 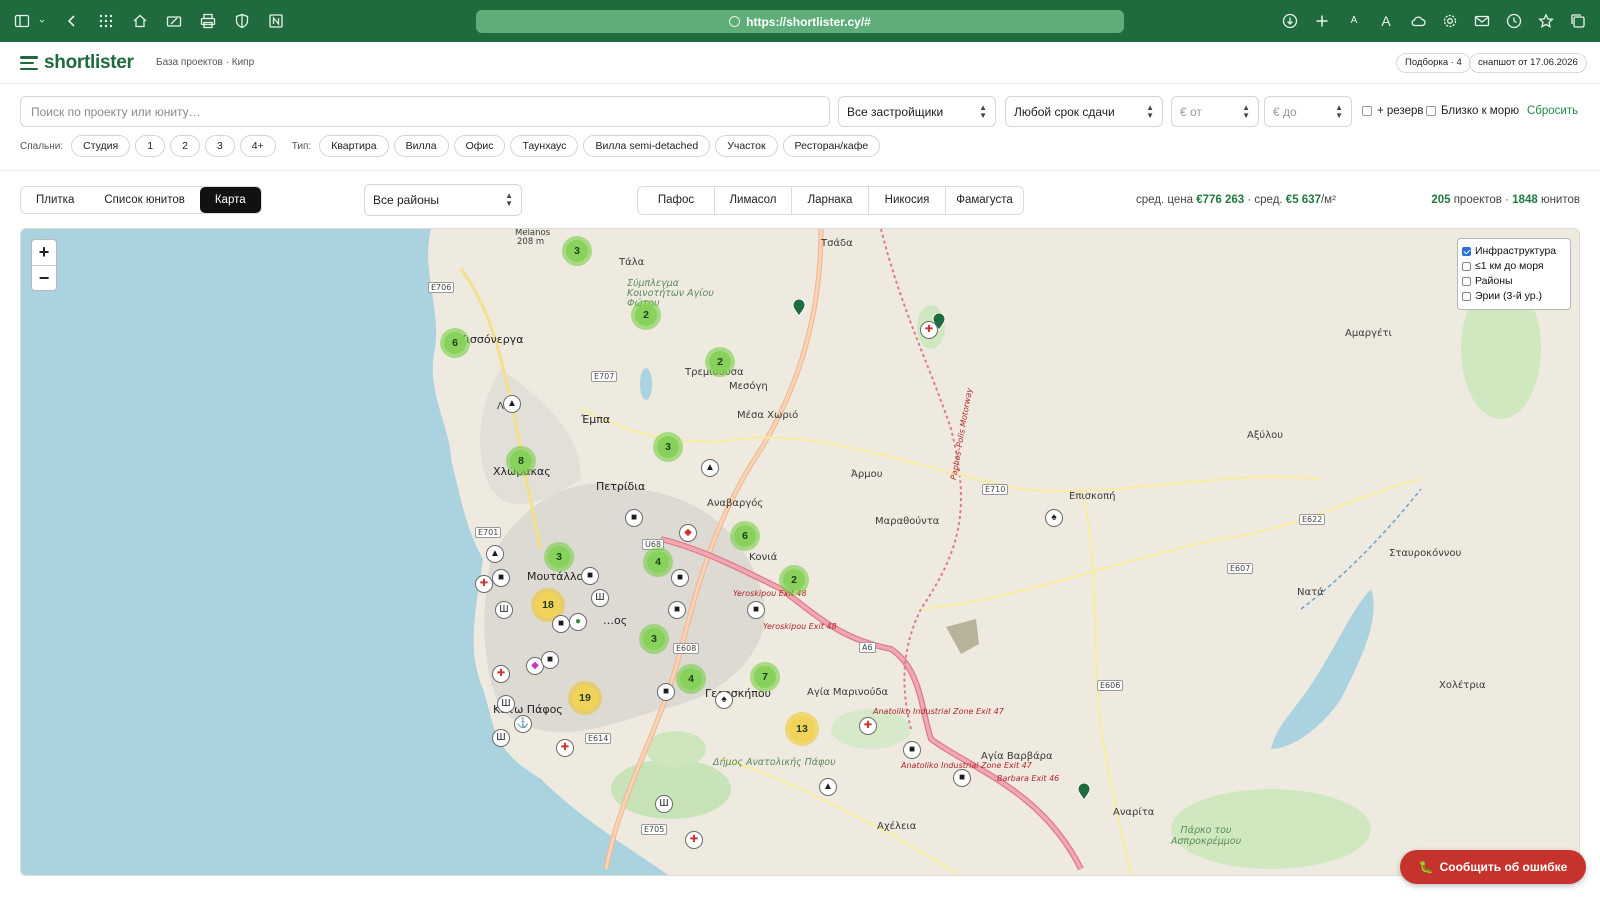 I want to click on cloud-icon, so click(x=1418, y=21).